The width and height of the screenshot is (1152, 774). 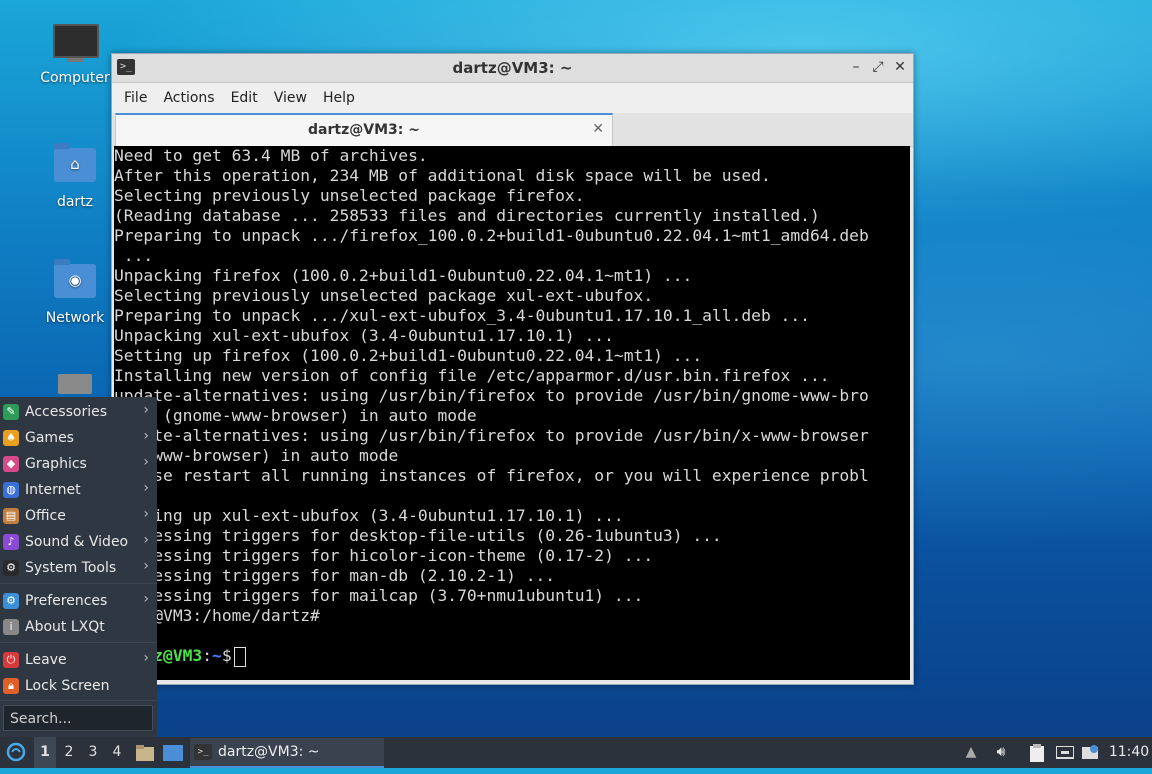 What do you see at coordinates (339, 98) in the screenshot?
I see `menu-help: Help` at bounding box center [339, 98].